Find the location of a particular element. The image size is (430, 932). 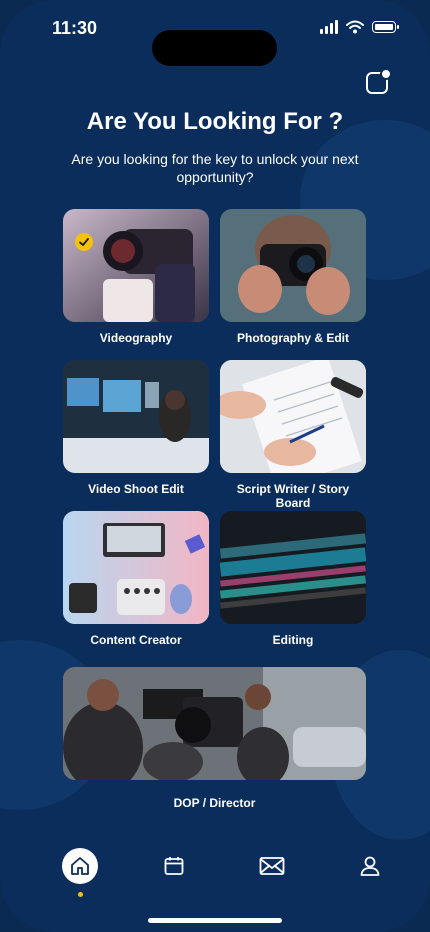

bottom-navigation is located at coordinates (215, 872).